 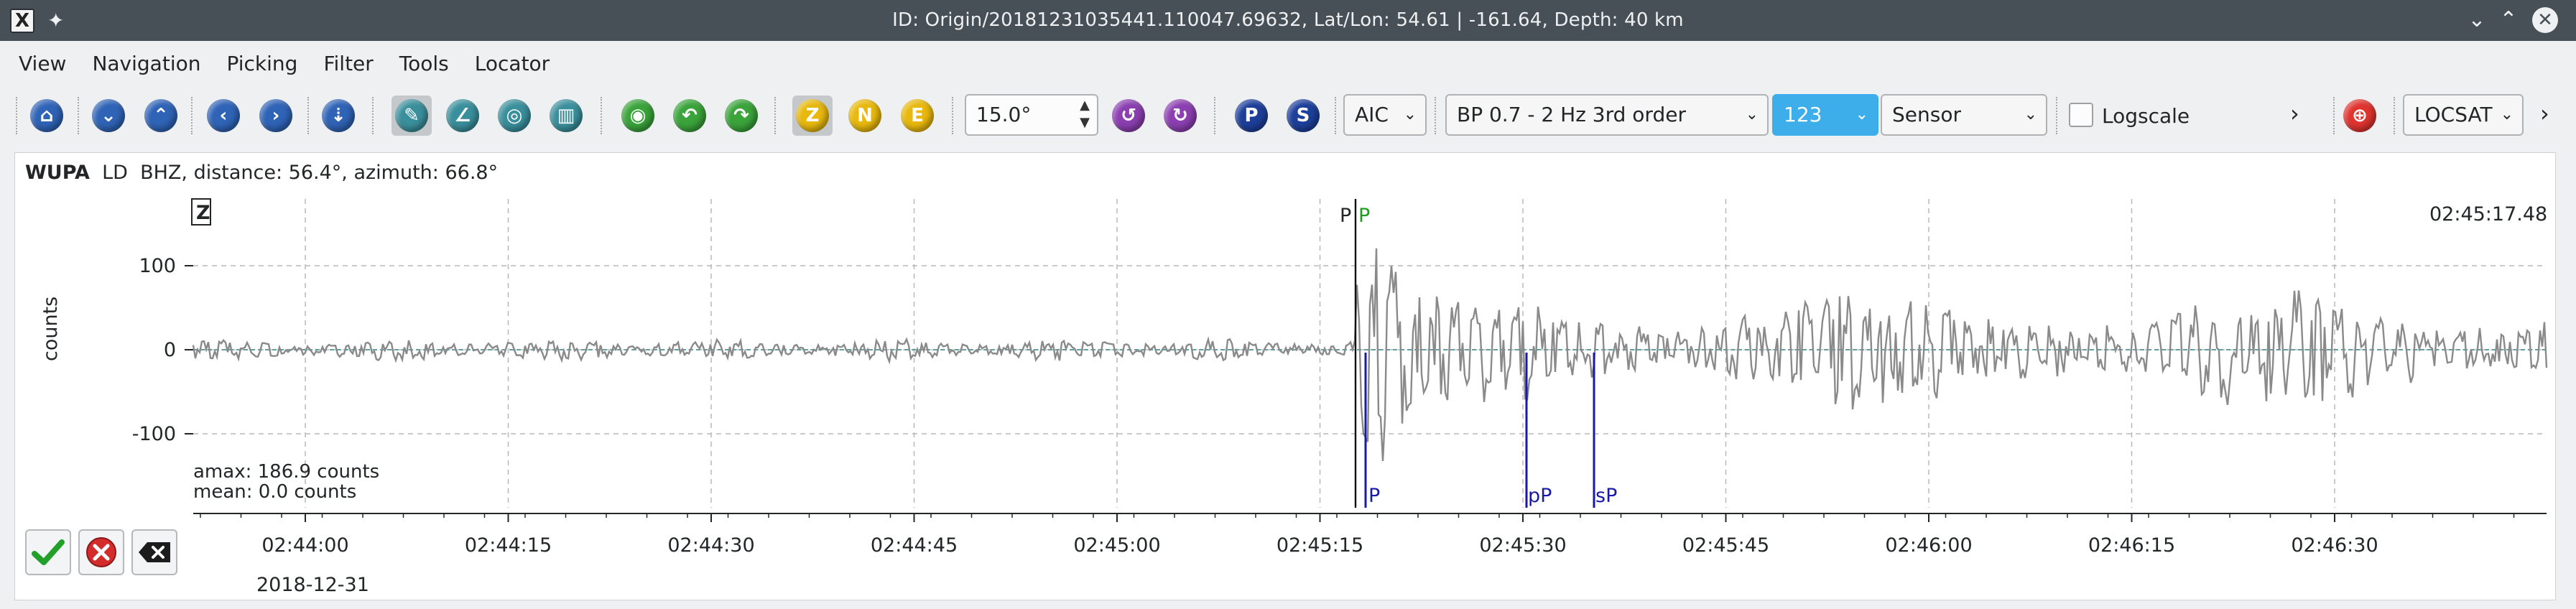 I want to click on picker-method-select: AIC ⌄, so click(x=1385, y=115).